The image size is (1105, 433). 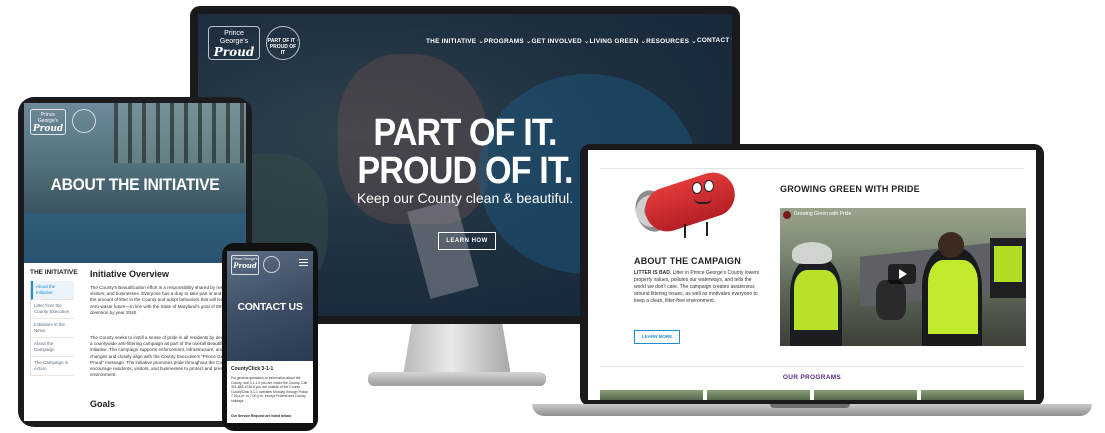 I want to click on nav-item-initiative: THE INITIATIVE ⌄, so click(x=455, y=41).